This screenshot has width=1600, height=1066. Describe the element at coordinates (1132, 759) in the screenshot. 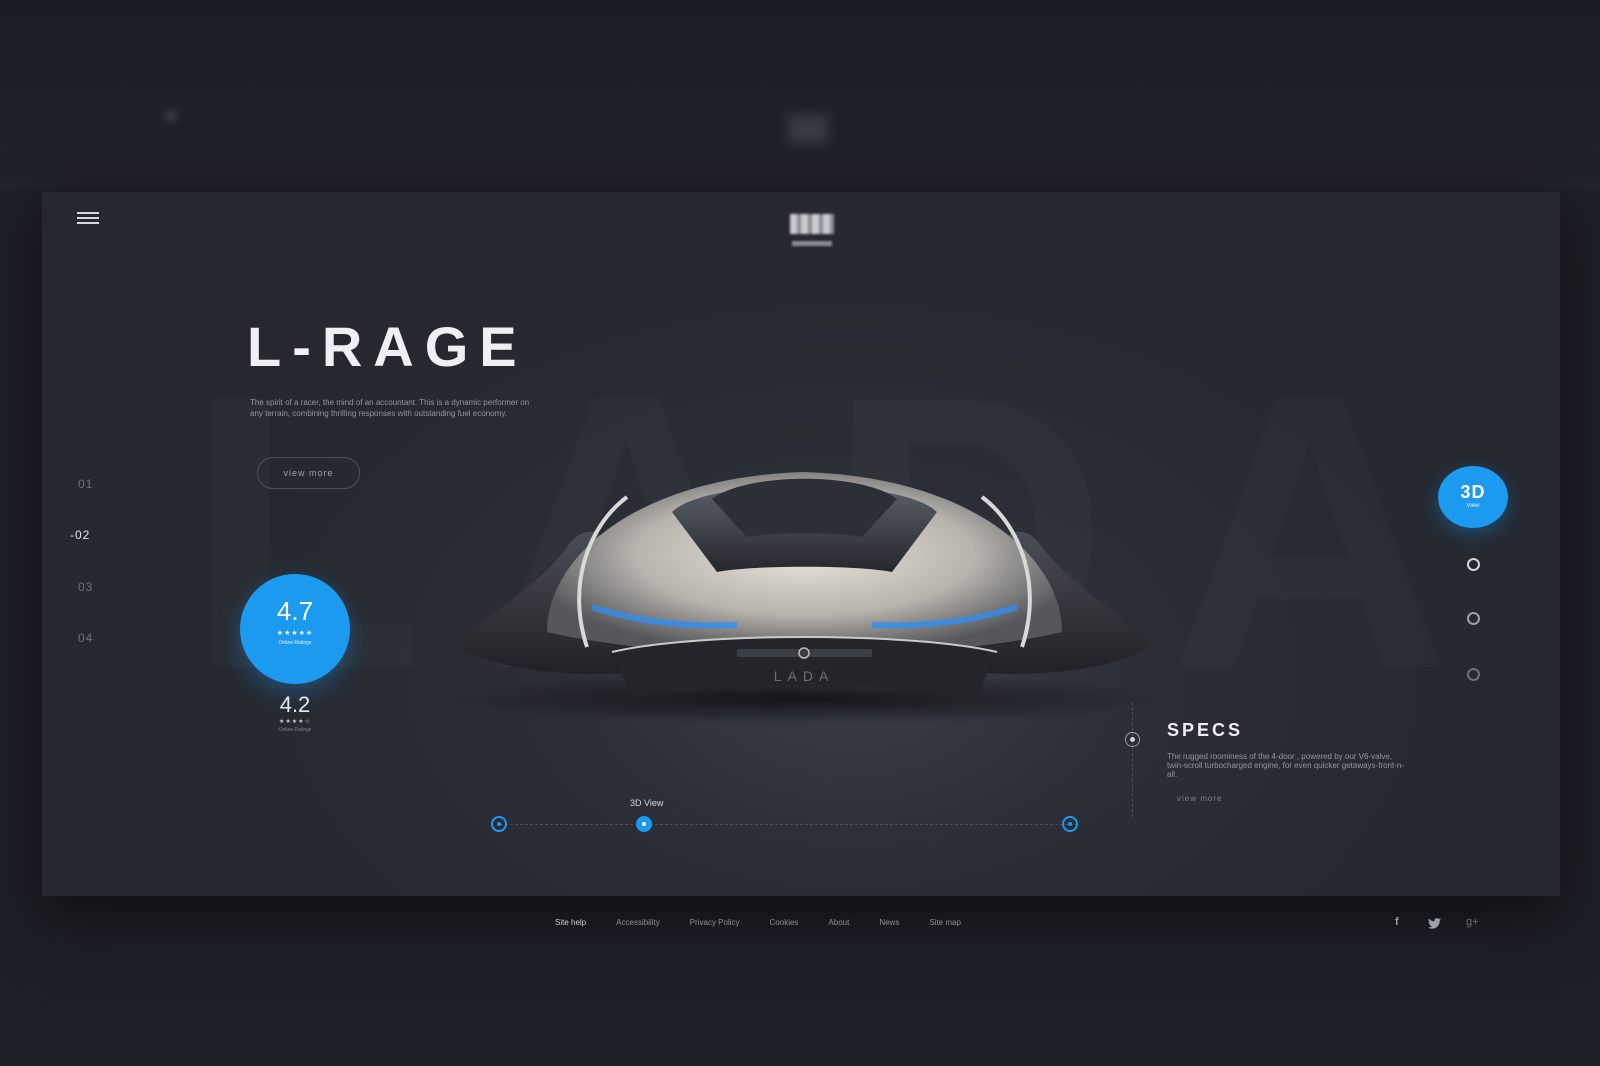

I see `specs-divider` at that location.